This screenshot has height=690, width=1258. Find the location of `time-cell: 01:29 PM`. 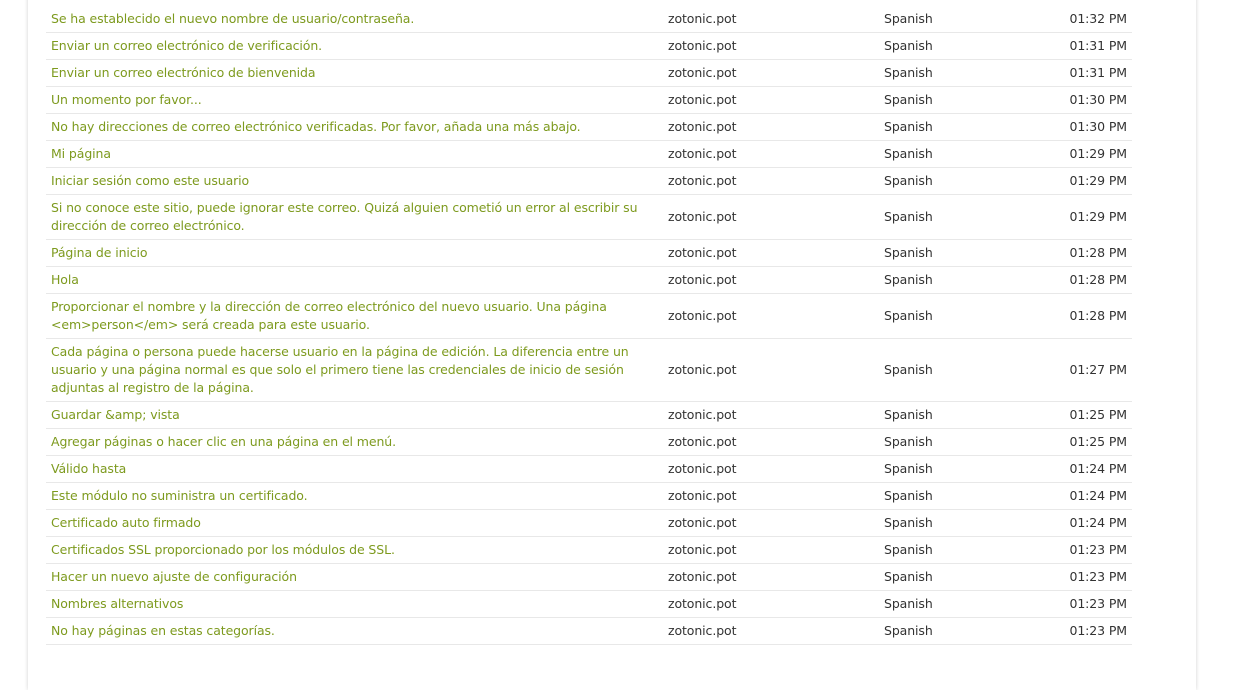

time-cell: 01:29 PM is located at coordinates (1091, 181).